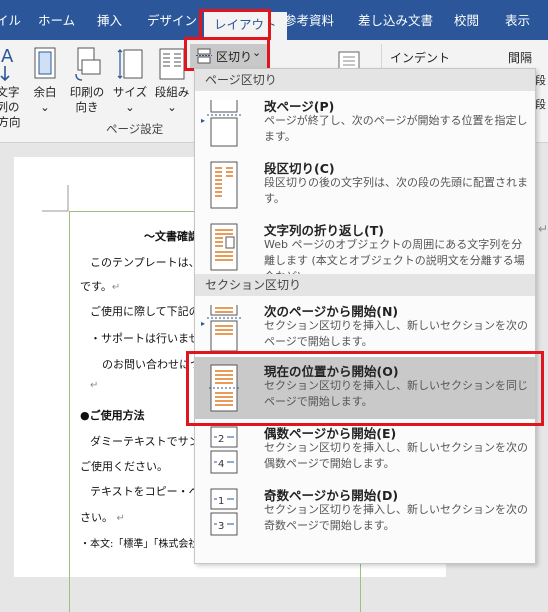 The image size is (548, 612). Describe the element at coordinates (365, 80) in the screenshot. I see `section-header-page-breaks: ページ区切り` at that location.